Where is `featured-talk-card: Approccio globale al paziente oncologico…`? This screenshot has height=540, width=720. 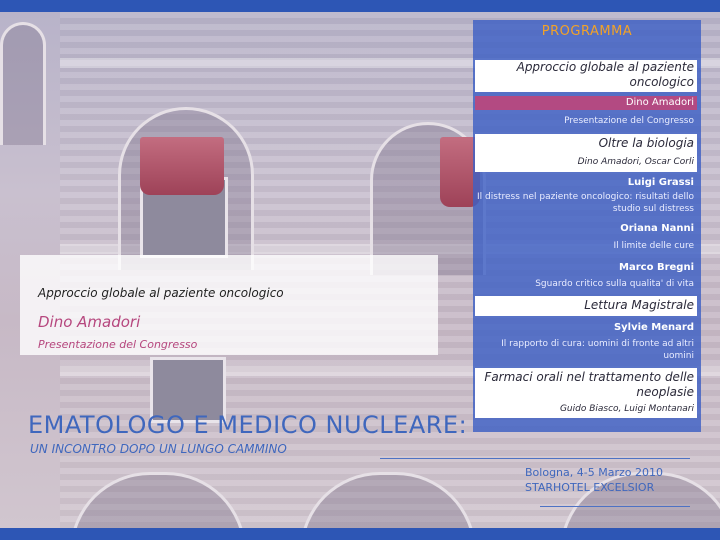 featured-talk-card: Approccio globale al paziente oncologico… is located at coordinates (229, 305).